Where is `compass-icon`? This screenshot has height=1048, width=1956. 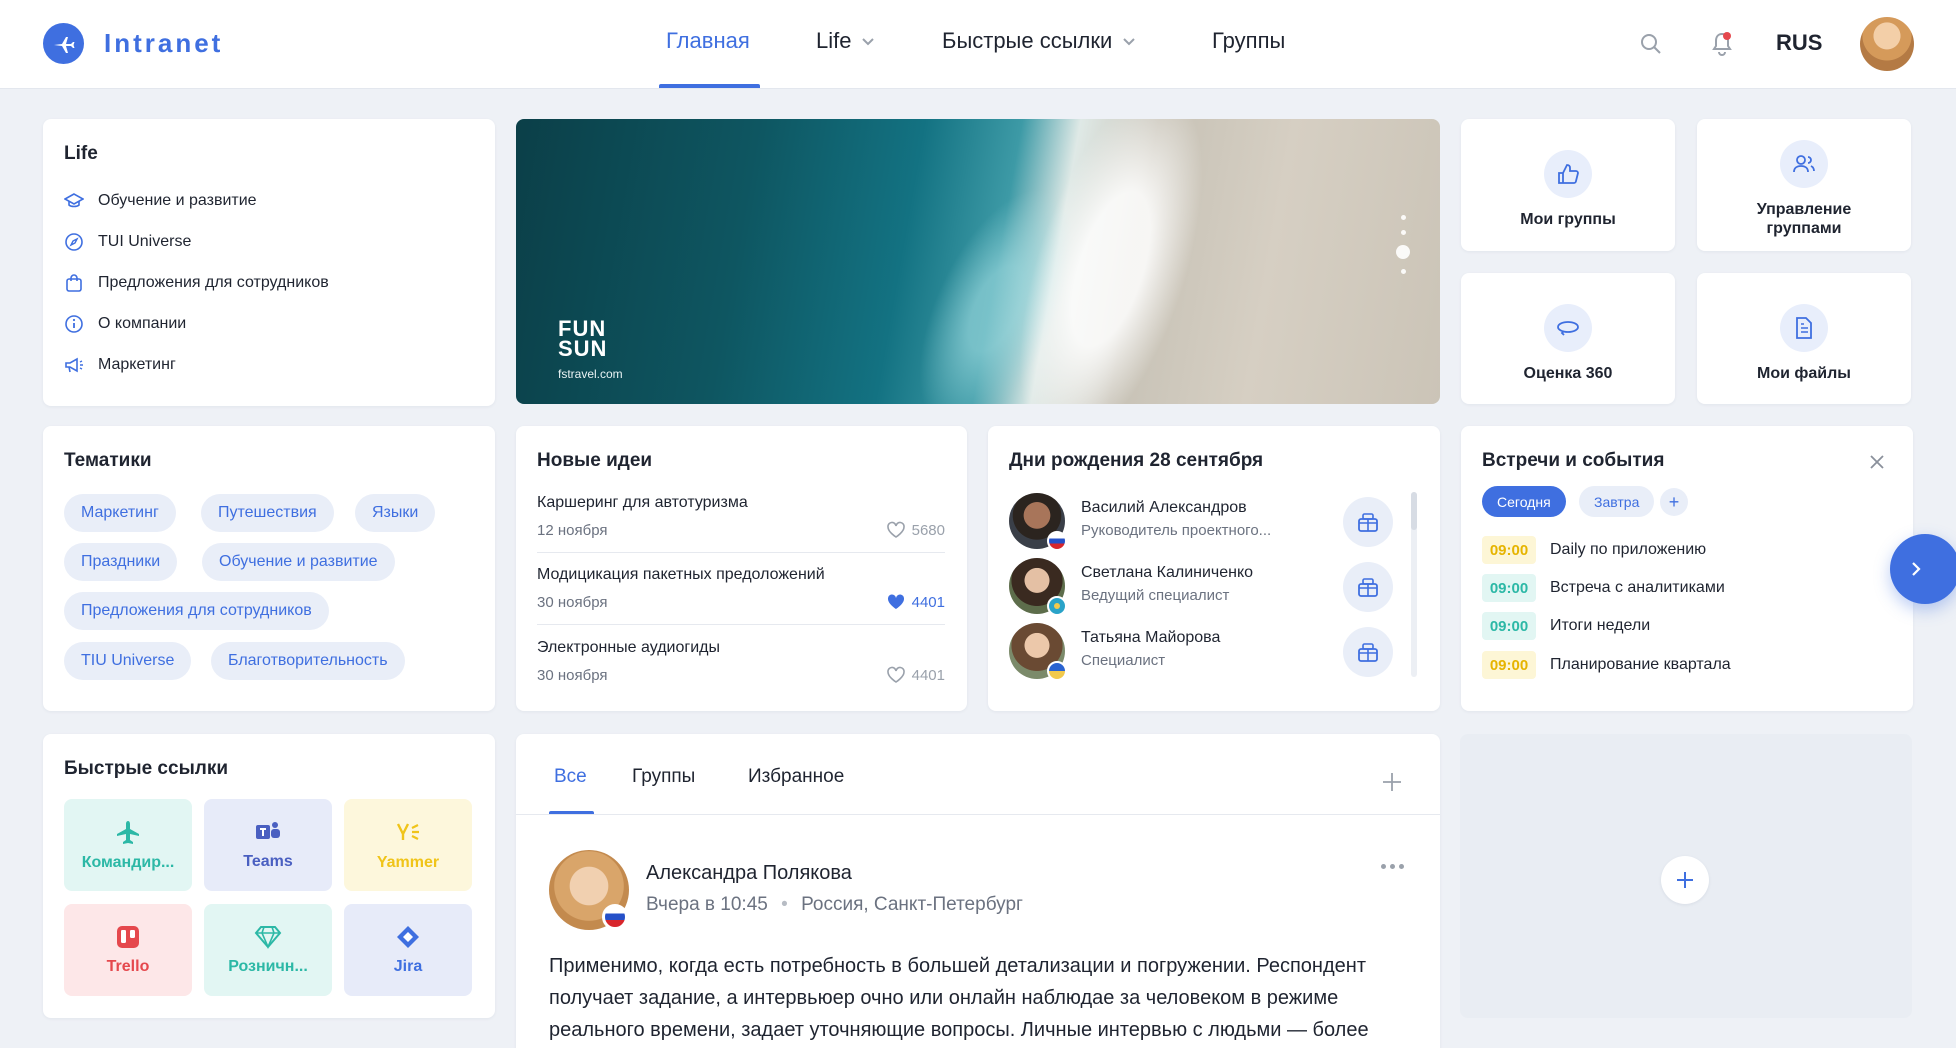 compass-icon is located at coordinates (74, 242).